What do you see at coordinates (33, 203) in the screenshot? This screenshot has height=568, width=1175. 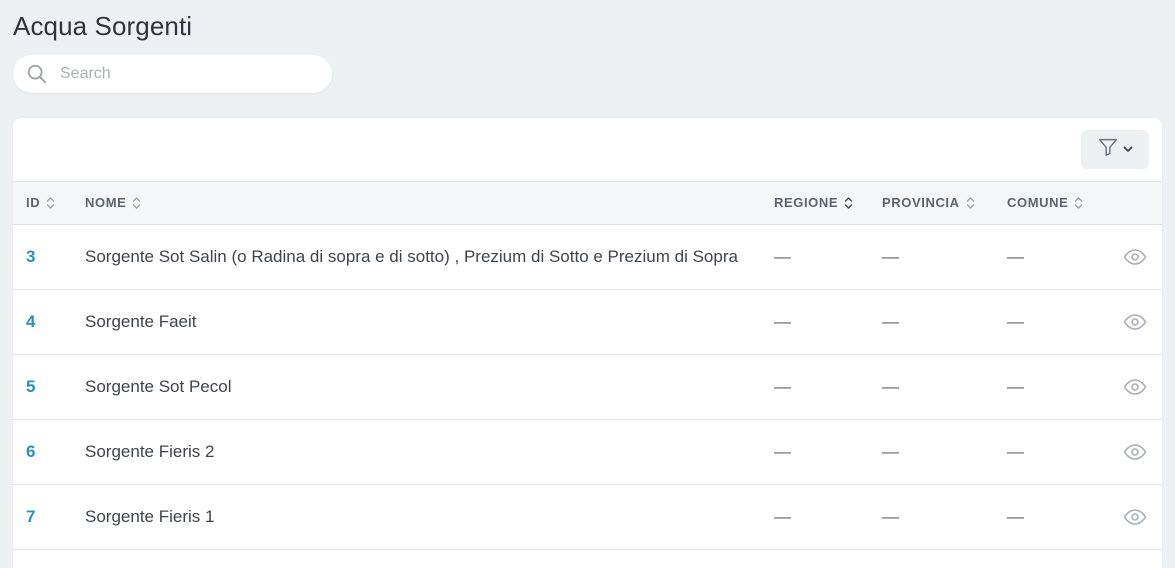 I see `column-label: ID` at bounding box center [33, 203].